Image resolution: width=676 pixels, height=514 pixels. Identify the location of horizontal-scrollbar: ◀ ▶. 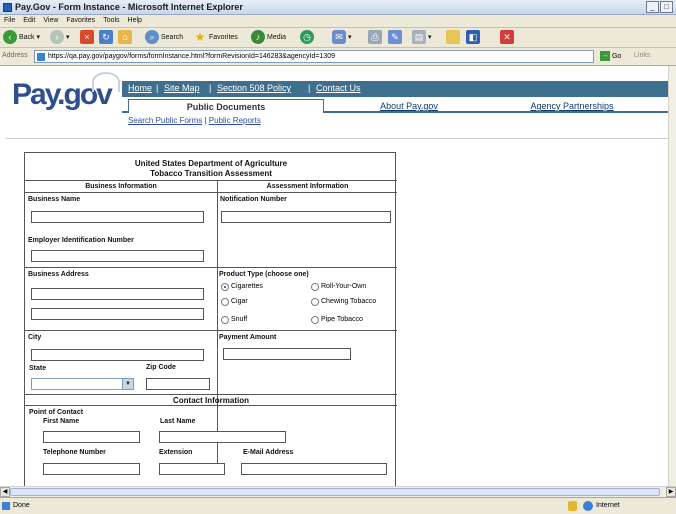
(338, 491).